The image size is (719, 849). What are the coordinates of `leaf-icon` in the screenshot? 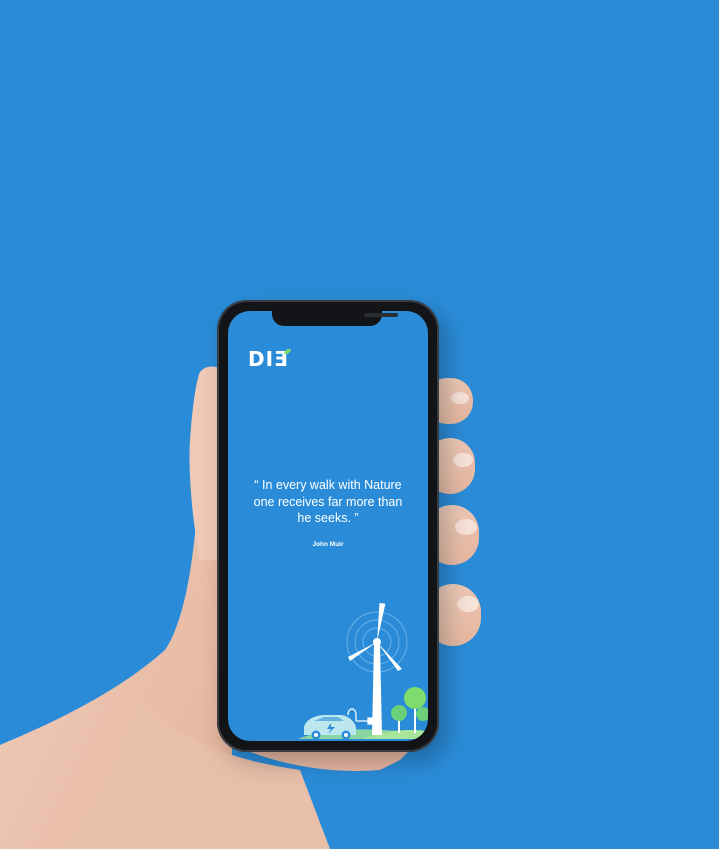 It's located at (287, 351).